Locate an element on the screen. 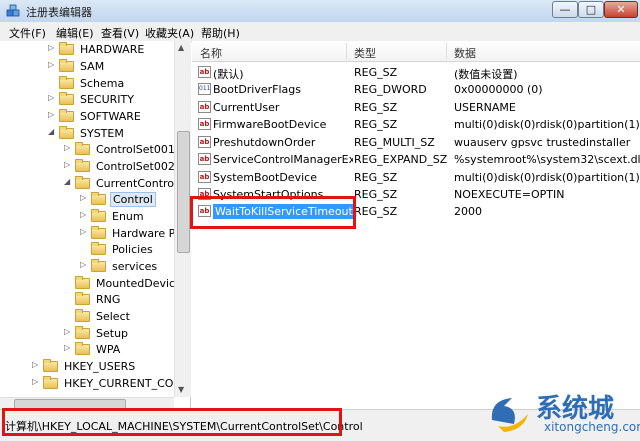 Image resolution: width=640 pixels, height=441 pixels. tree-node-label: WPA is located at coordinates (108, 349).